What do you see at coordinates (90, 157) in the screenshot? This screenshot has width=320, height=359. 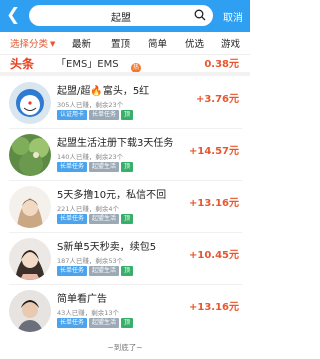 I see `task-meta: 140人已赚，剩余23个` at bounding box center [90, 157].